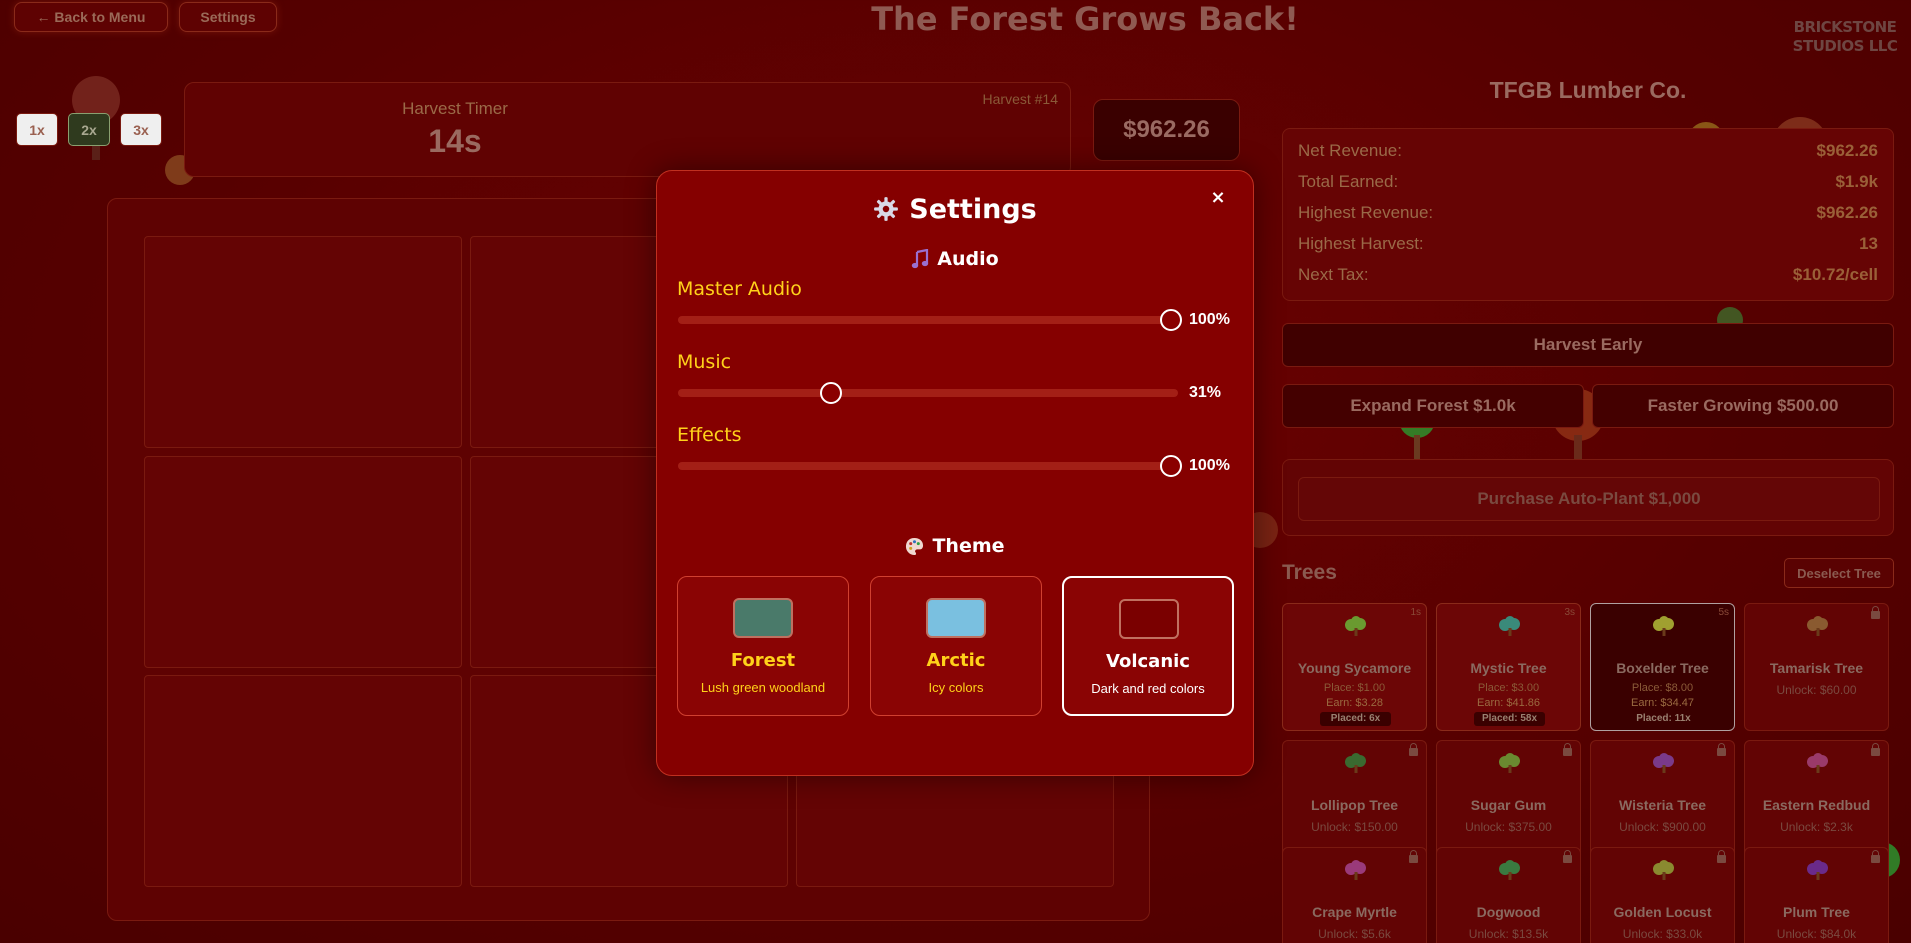 Image resolution: width=1911 pixels, height=943 pixels. What do you see at coordinates (91, 17) in the screenshot?
I see `back-to-menu-button: ← Back to Menu` at bounding box center [91, 17].